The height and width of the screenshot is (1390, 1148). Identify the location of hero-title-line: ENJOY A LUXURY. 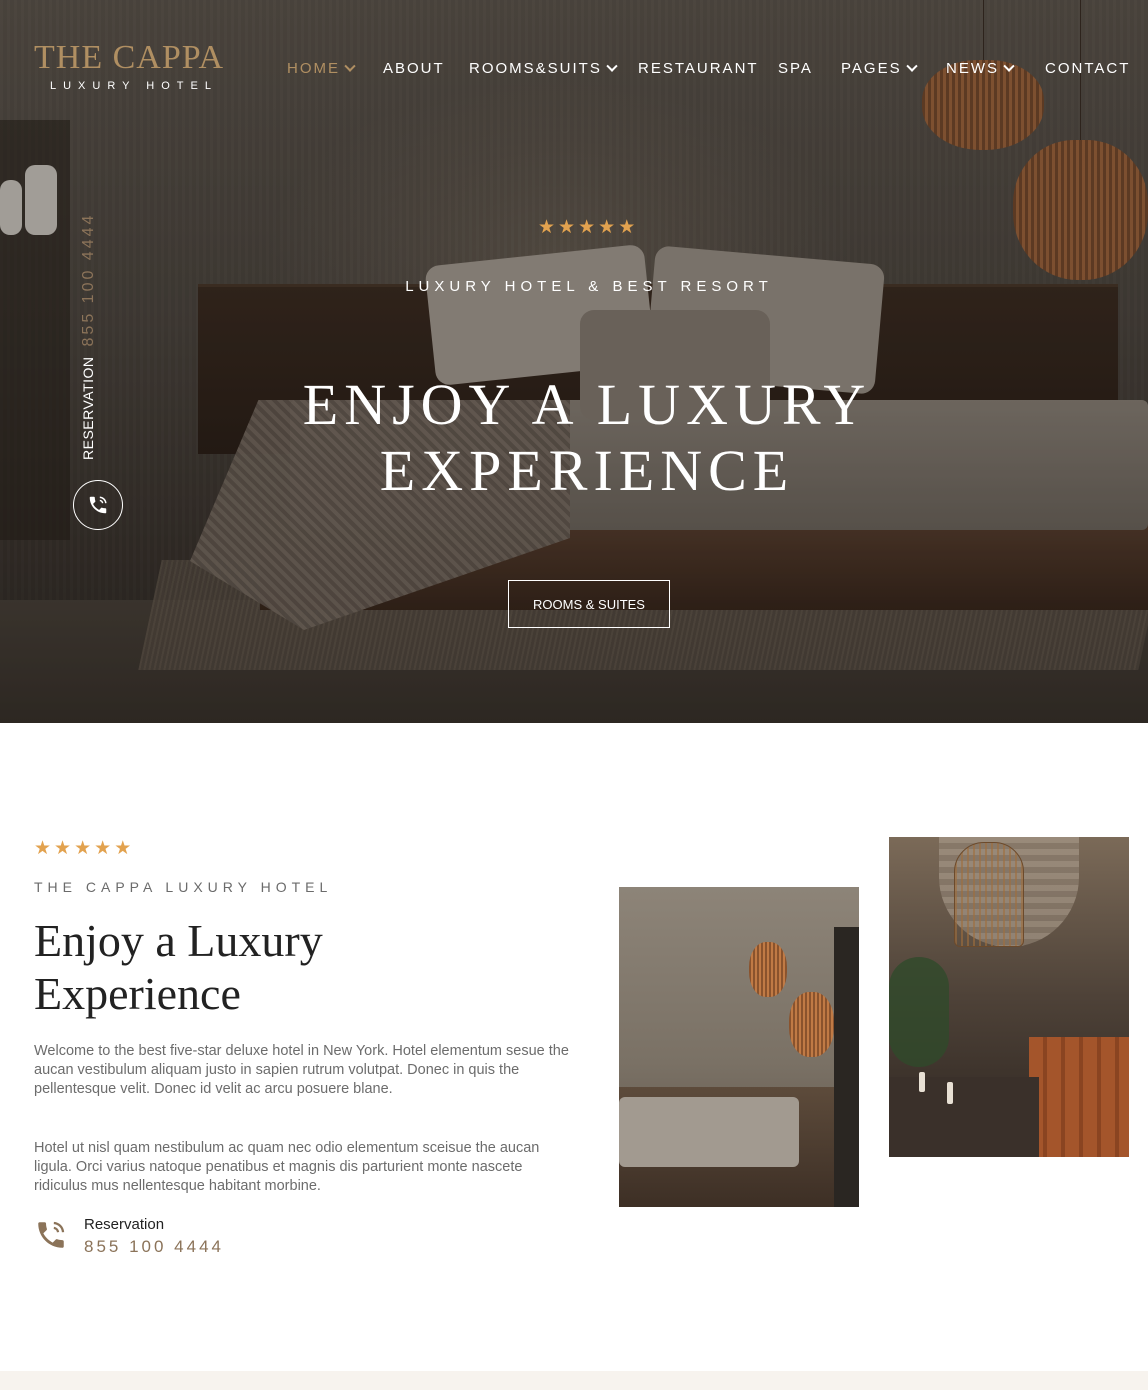
(587, 404).